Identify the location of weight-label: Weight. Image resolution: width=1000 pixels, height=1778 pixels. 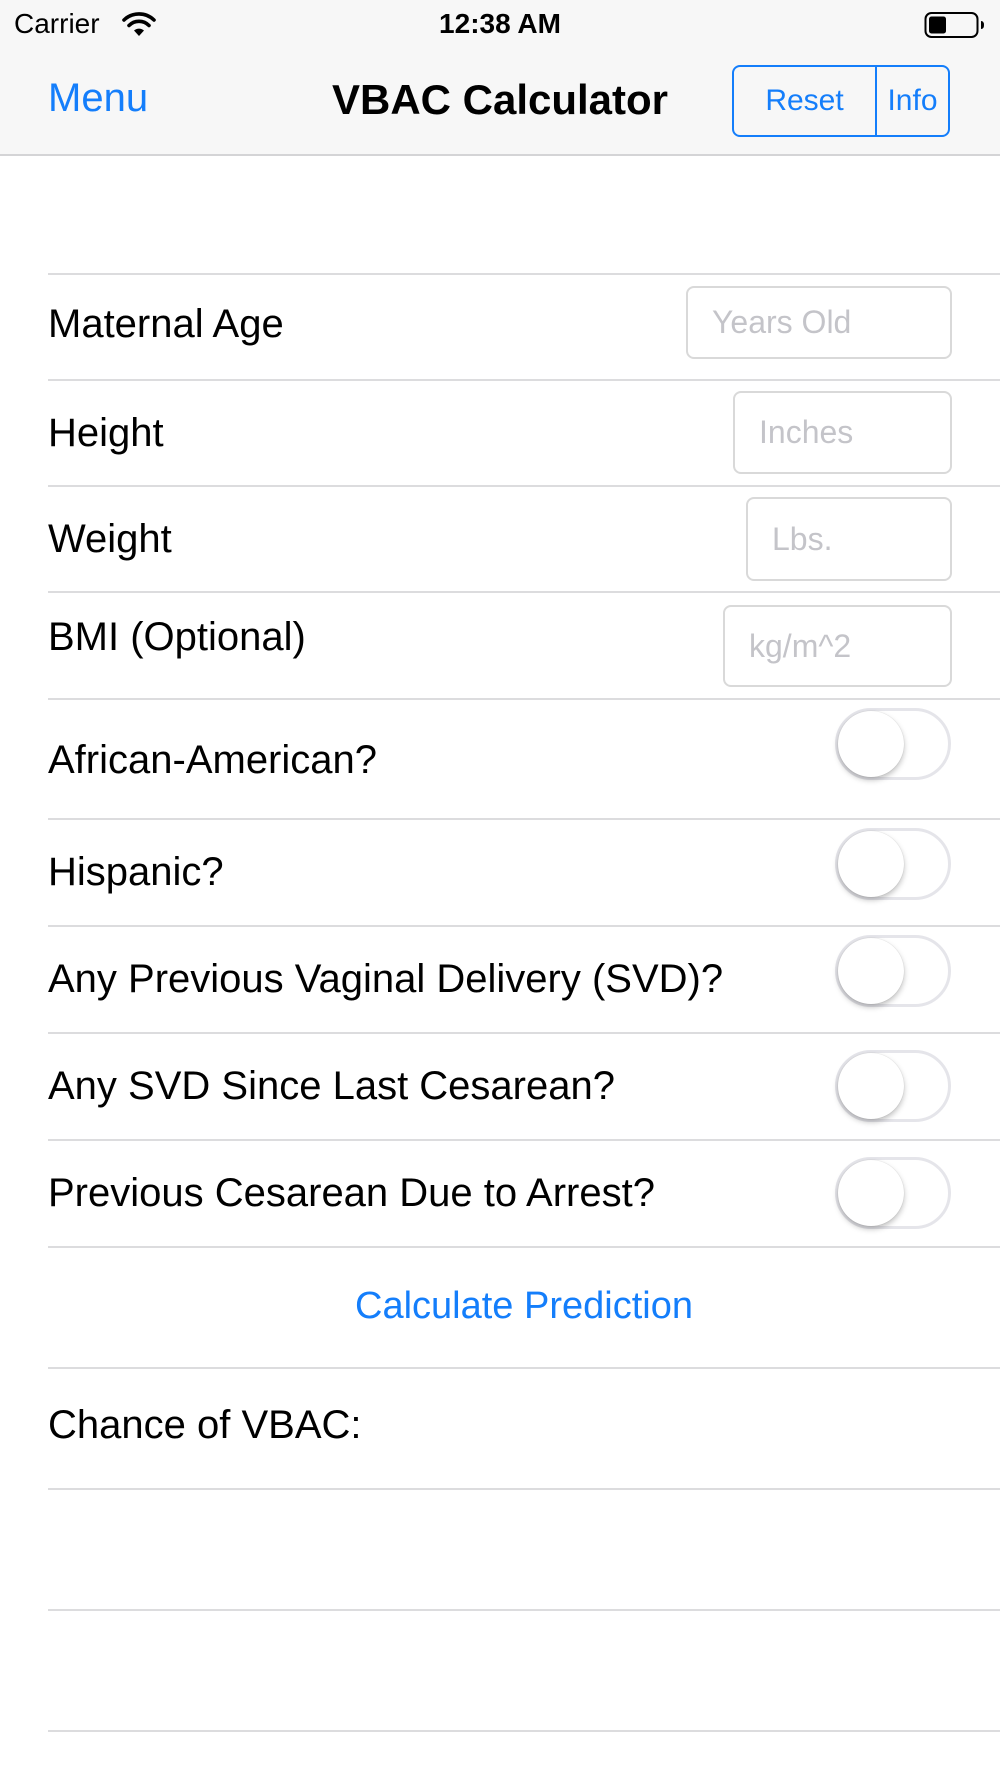
(110, 539).